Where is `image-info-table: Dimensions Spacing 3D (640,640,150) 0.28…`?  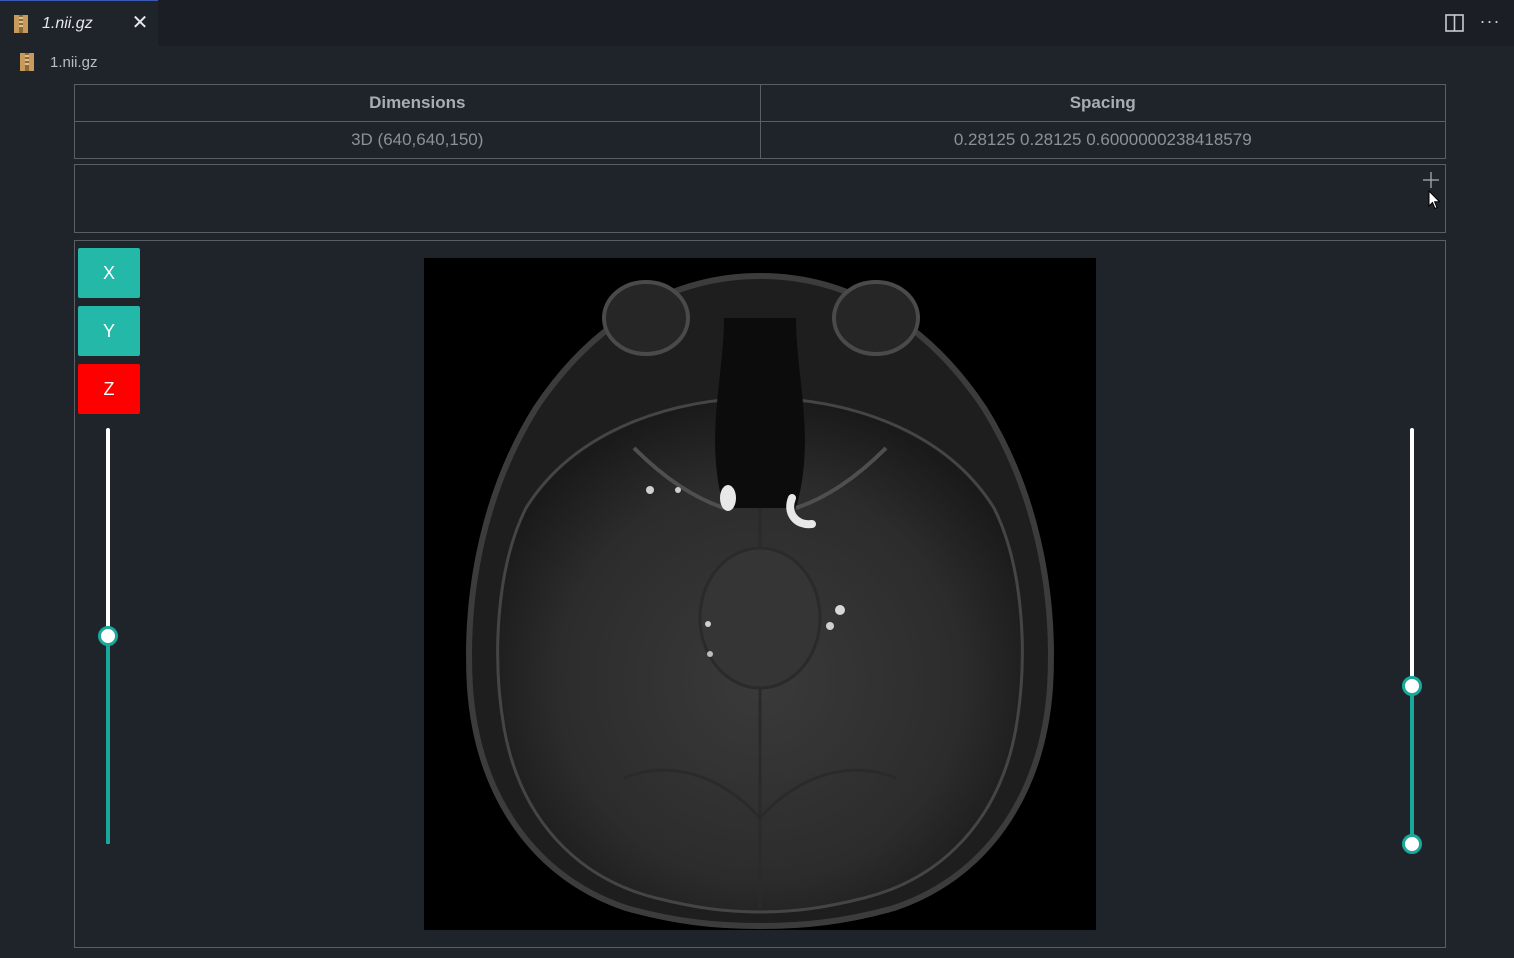
image-info-table: Dimensions Spacing 3D (640,640,150) 0.28… is located at coordinates (760, 121).